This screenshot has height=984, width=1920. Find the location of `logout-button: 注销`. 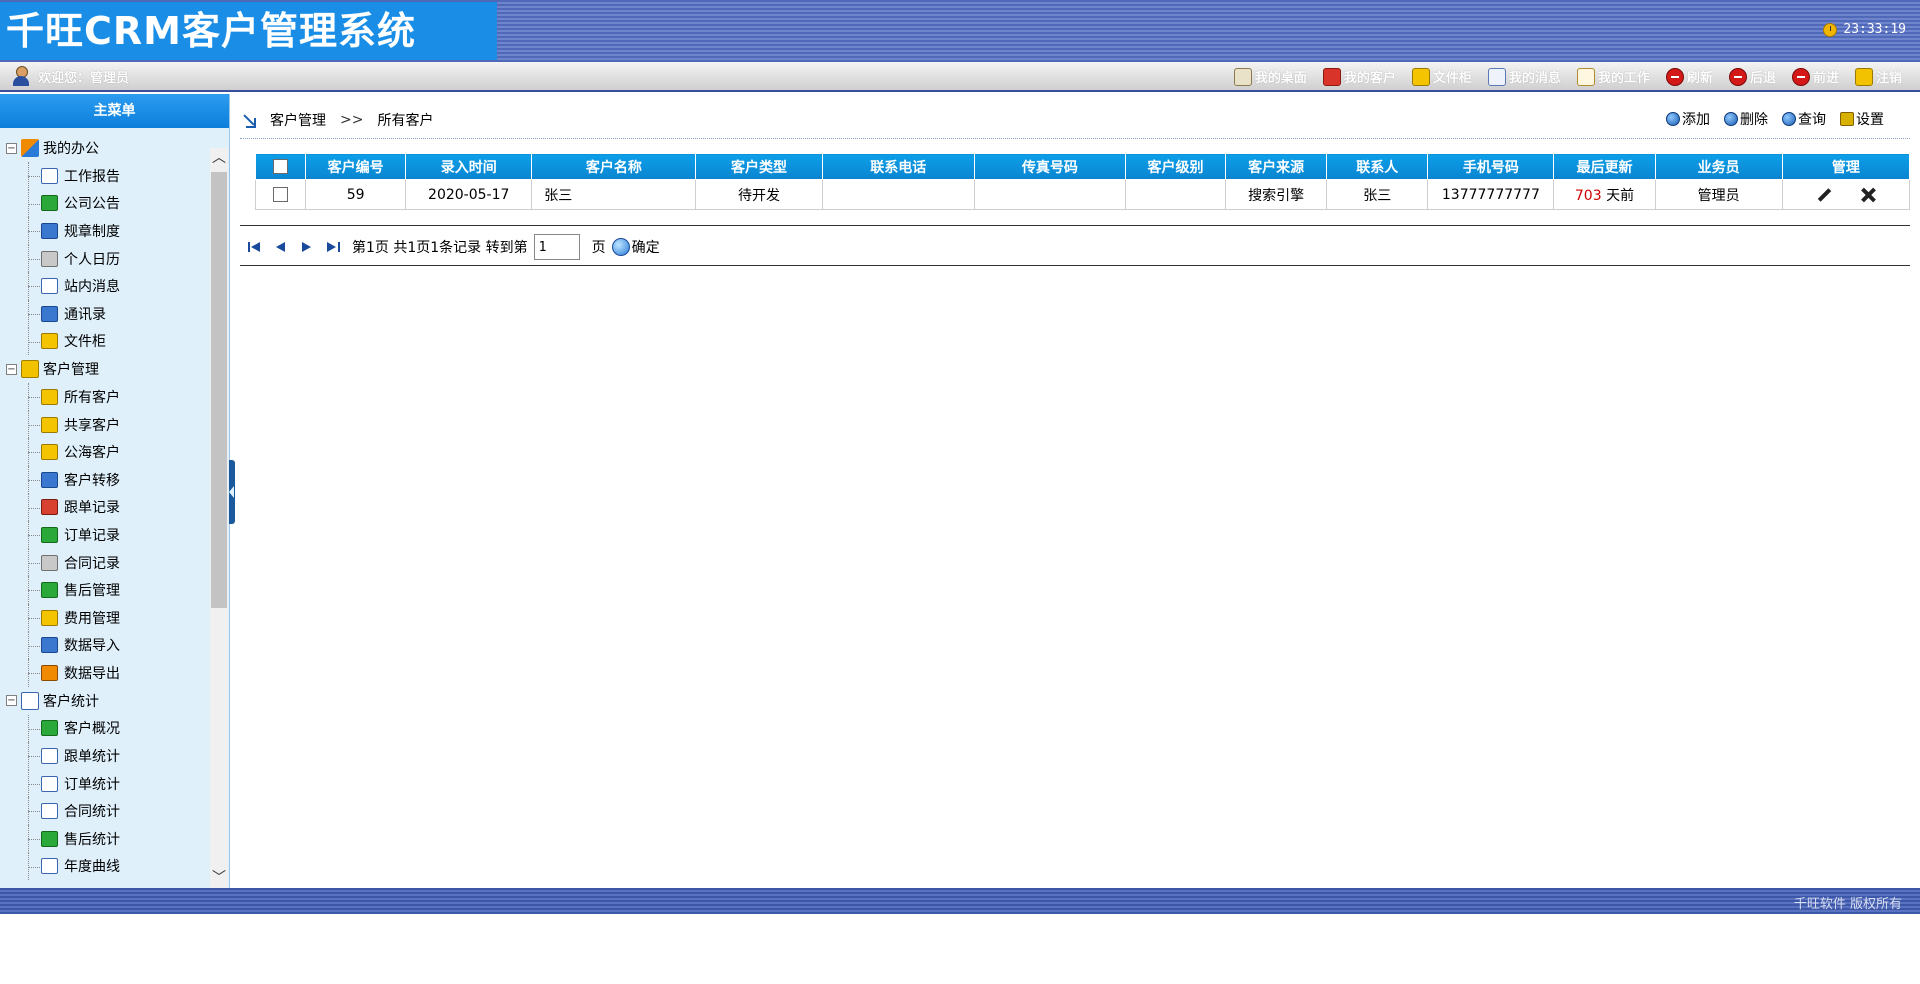

logout-button: 注销 is located at coordinates (1878, 76).